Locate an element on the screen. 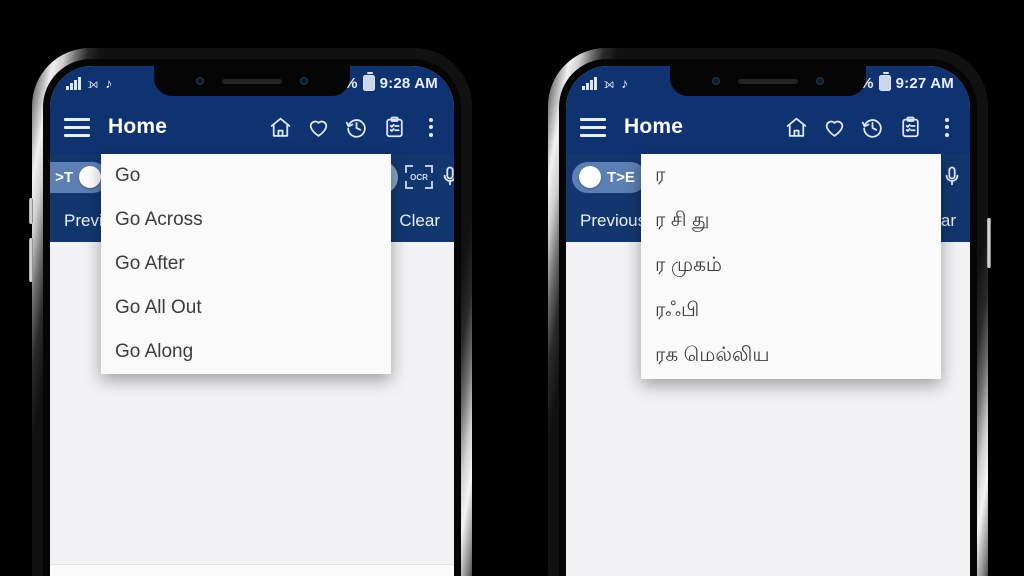 This screenshot has width=1024, height=576. microphone-icon-right is located at coordinates (952, 177).